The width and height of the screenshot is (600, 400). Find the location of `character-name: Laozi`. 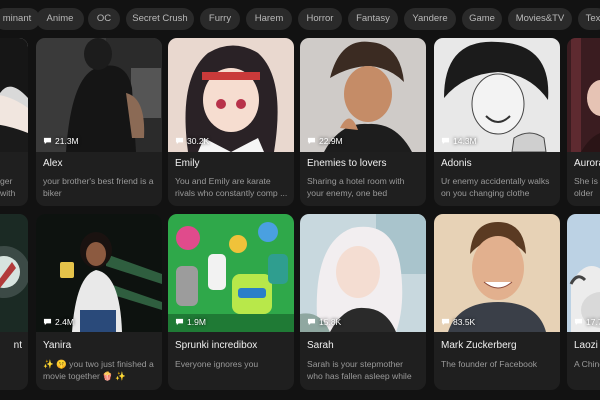

character-name: Laozi is located at coordinates (586, 345).